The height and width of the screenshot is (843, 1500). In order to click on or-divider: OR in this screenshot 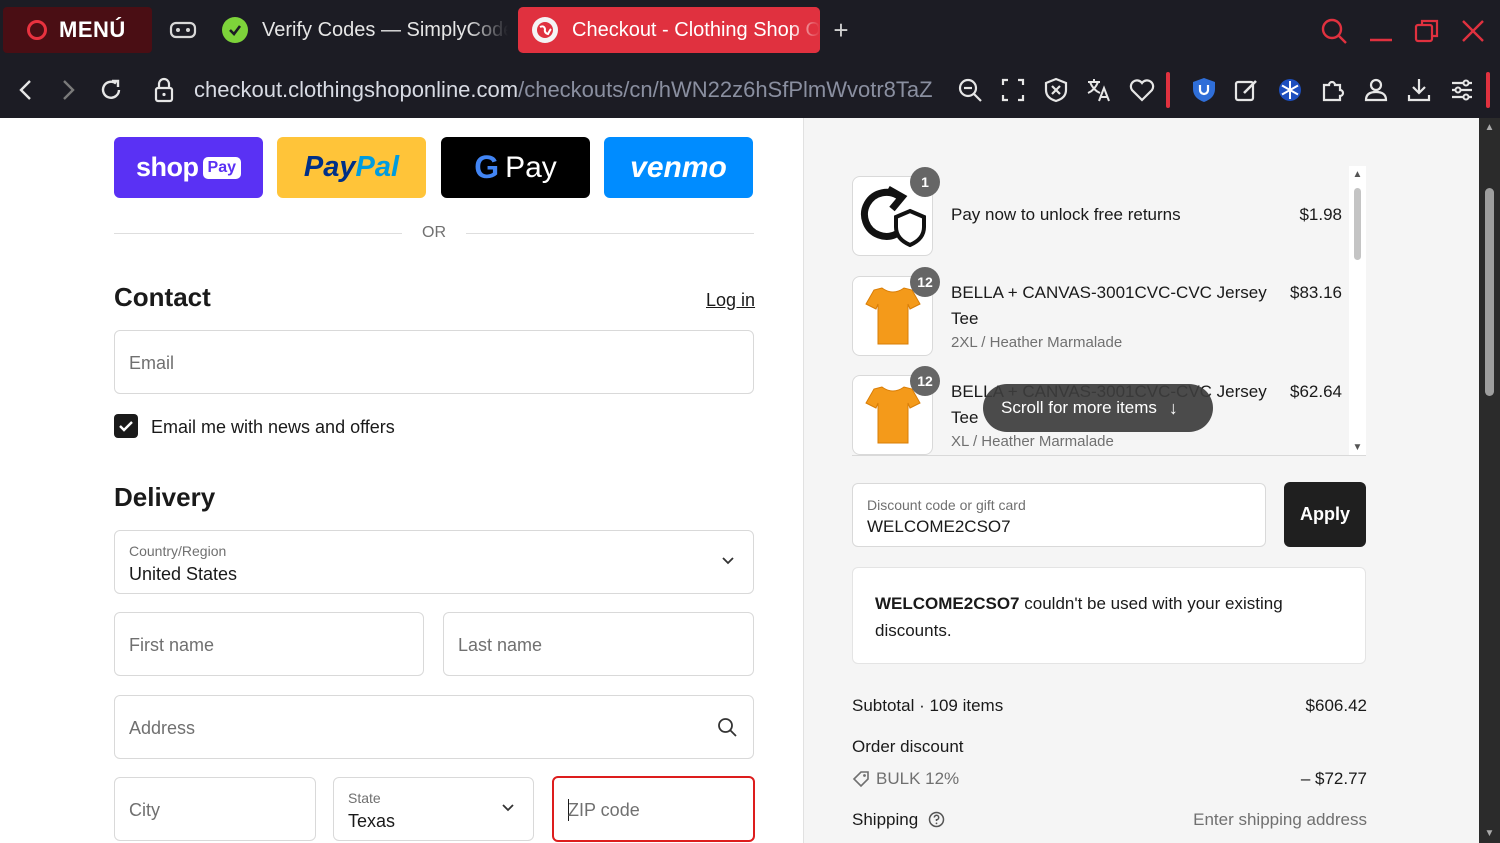, I will do `click(434, 234)`.